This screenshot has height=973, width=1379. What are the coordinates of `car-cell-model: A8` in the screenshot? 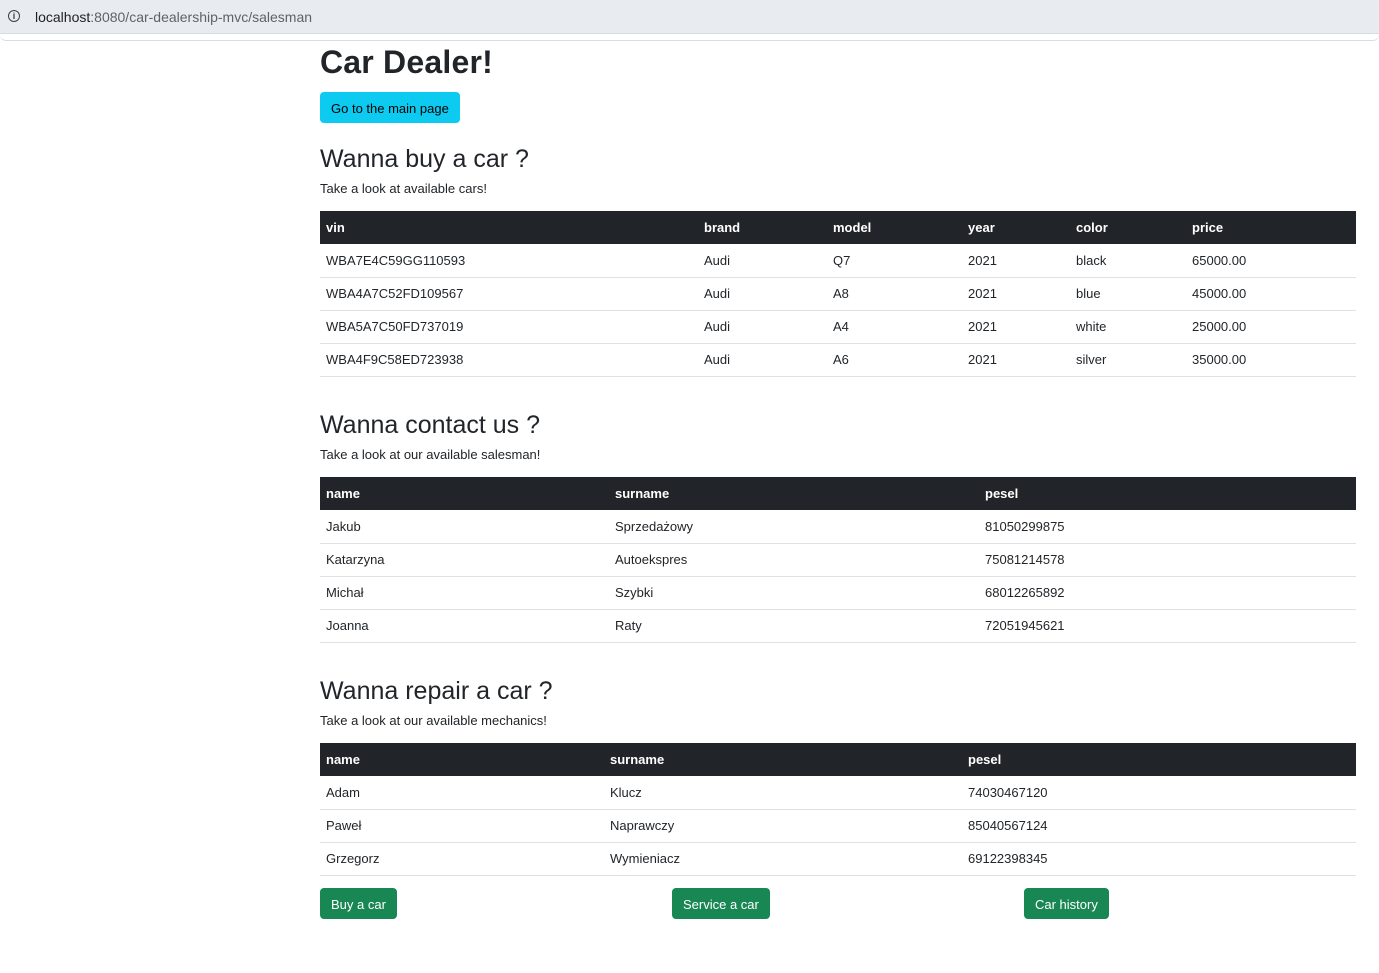 It's located at (894, 294).